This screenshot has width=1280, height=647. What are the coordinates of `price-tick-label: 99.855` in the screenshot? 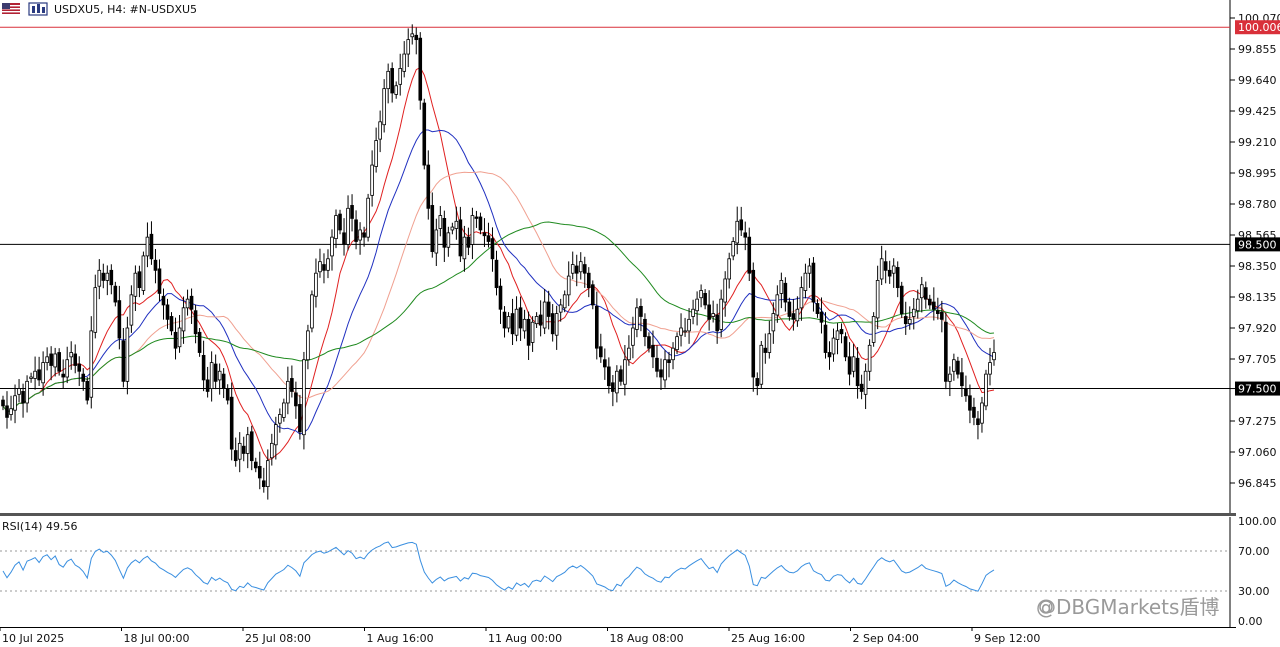 It's located at (1257, 49).